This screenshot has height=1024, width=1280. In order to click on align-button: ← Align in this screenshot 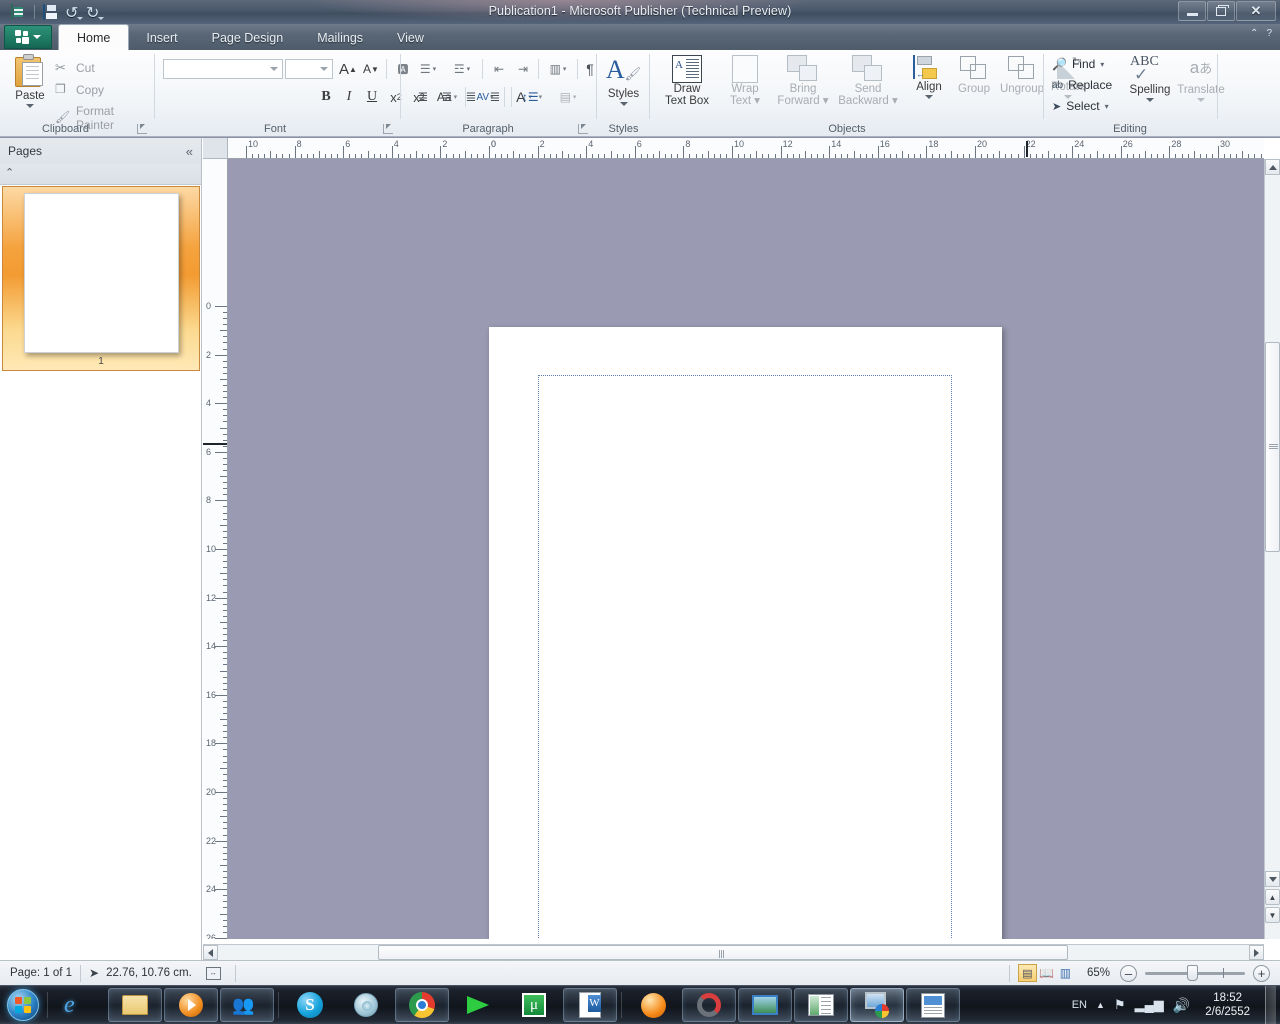, I will do `click(929, 77)`.